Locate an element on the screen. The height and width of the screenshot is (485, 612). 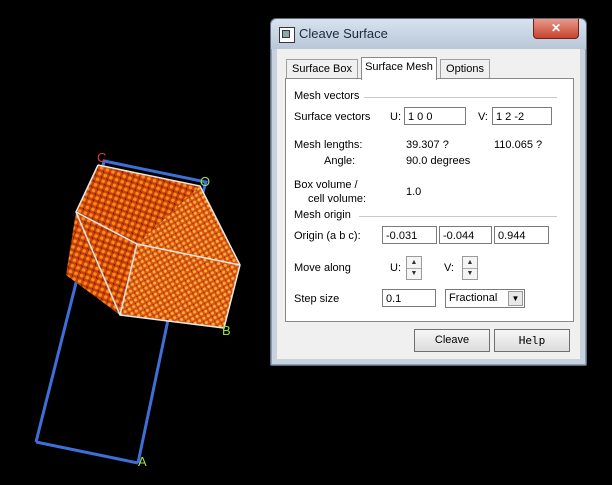
axis-label-a: A is located at coordinates (142, 461).